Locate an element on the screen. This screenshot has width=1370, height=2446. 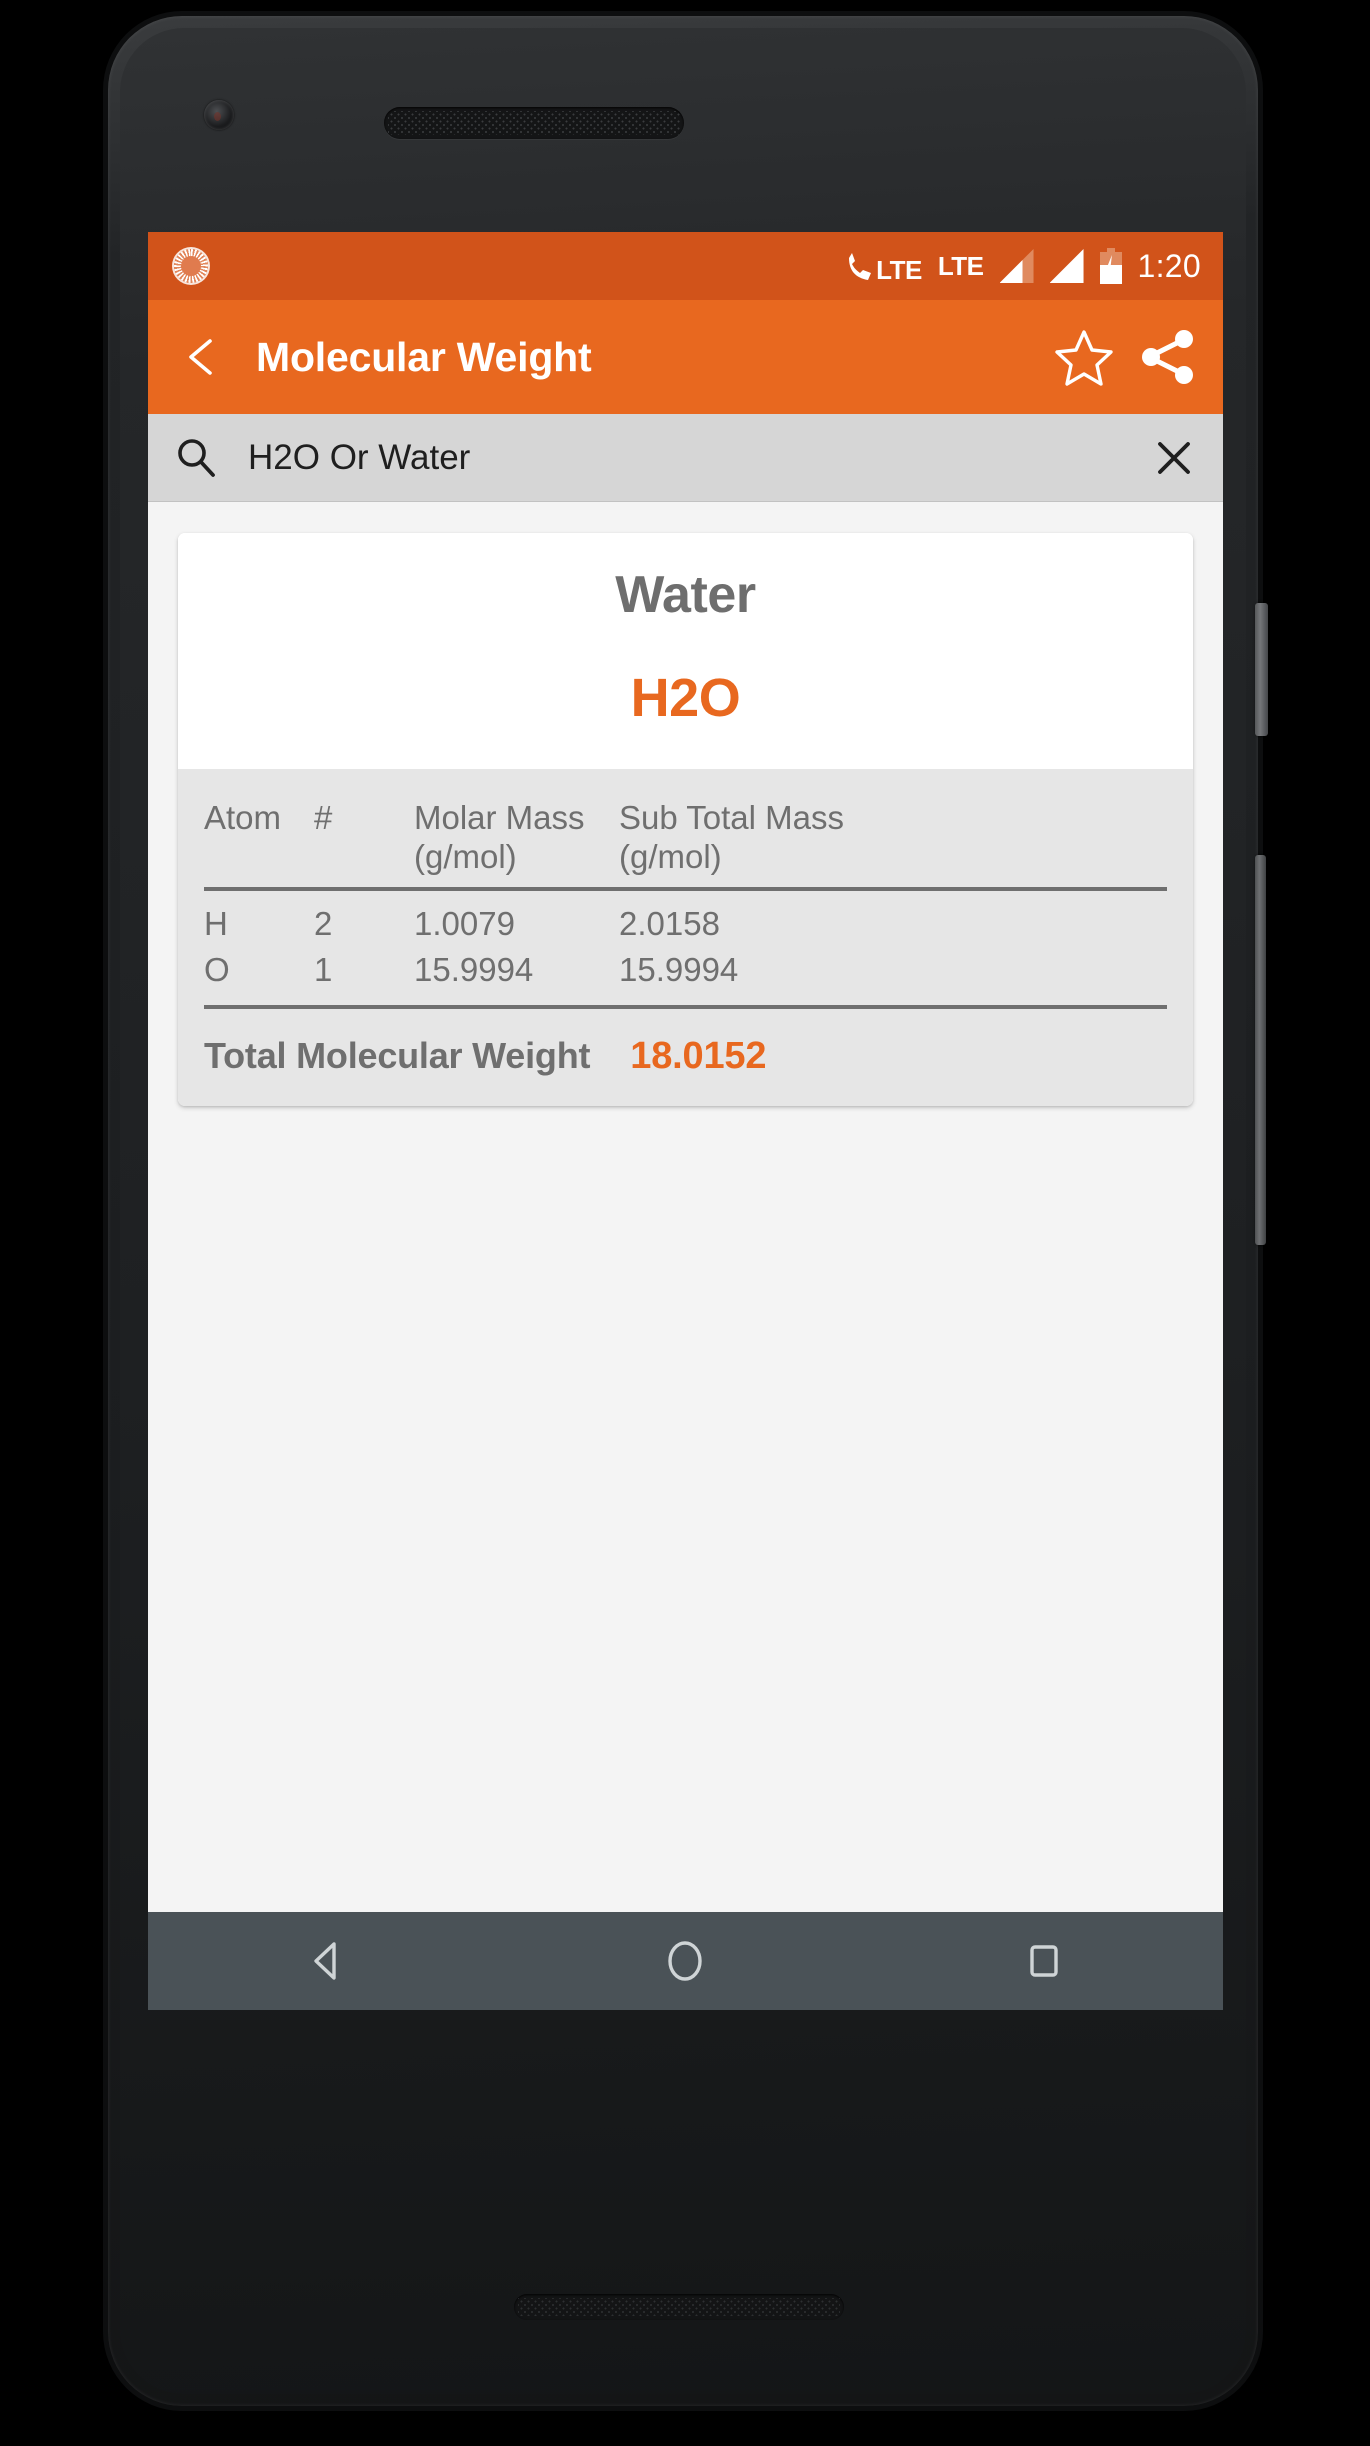
earpiece-speaker-grille is located at coordinates (534, 123).